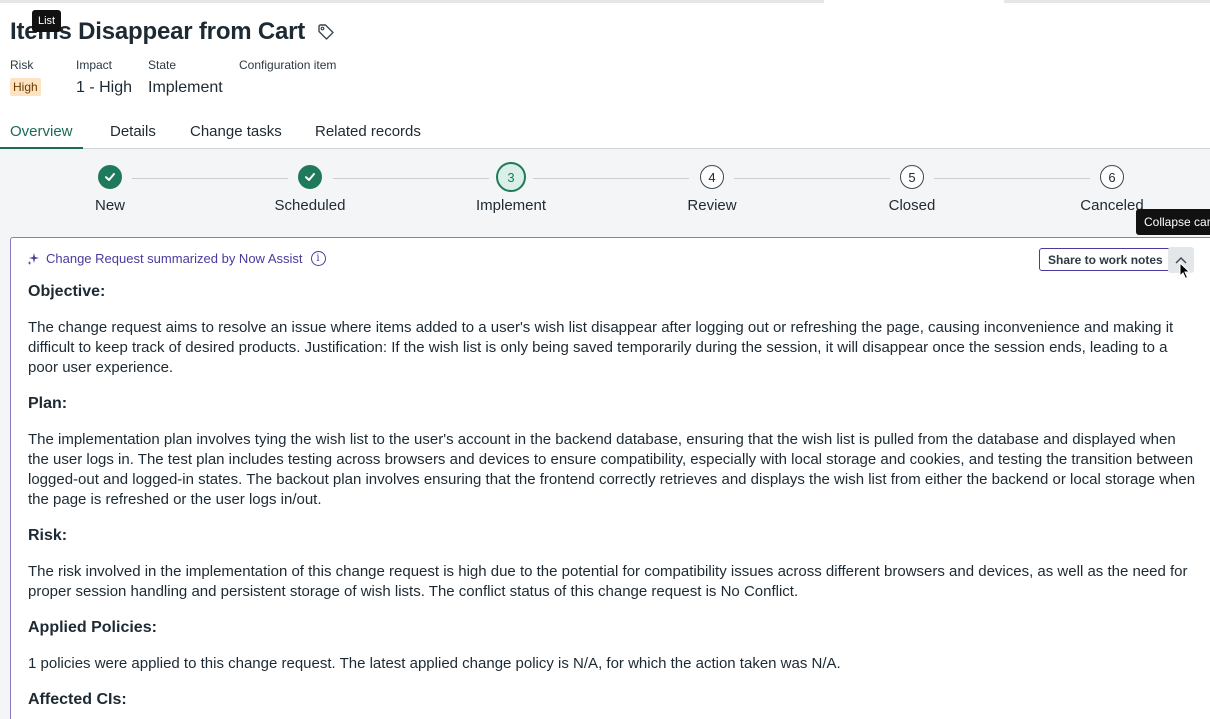 The width and height of the screenshot is (1210, 719). I want to click on section-heading-plan: Plan:, so click(48, 403).